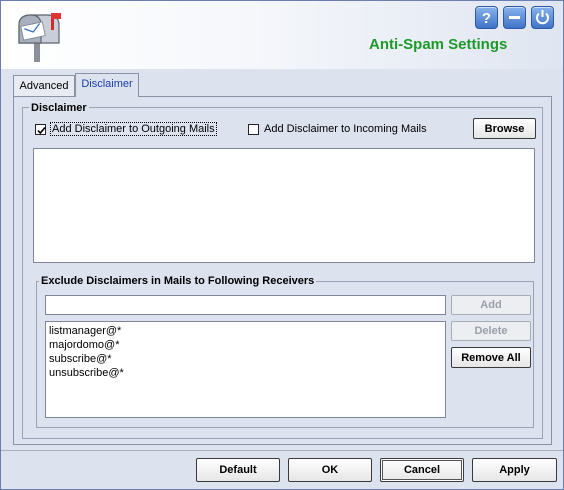 Image resolution: width=564 pixels, height=490 pixels. What do you see at coordinates (491, 331) in the screenshot?
I see `delete-button: Delete` at bounding box center [491, 331].